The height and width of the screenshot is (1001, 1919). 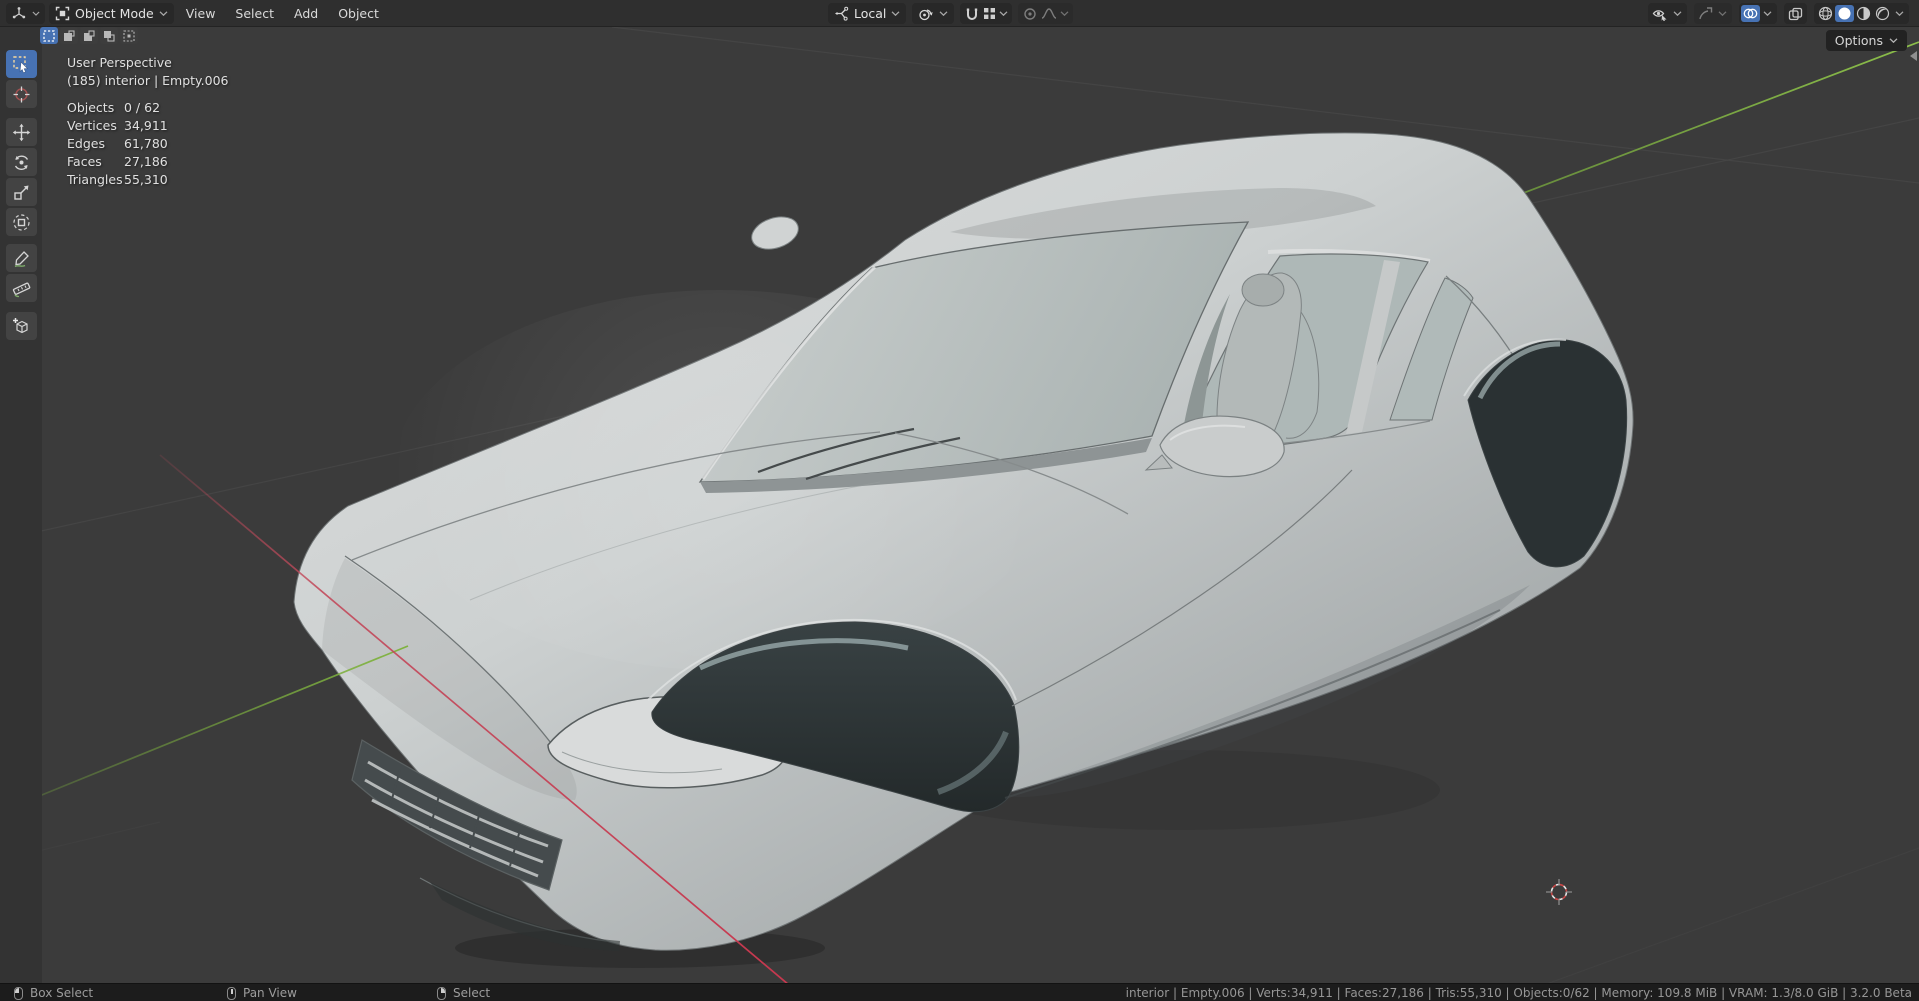 What do you see at coordinates (21, 505) in the screenshot?
I see `toolbar` at bounding box center [21, 505].